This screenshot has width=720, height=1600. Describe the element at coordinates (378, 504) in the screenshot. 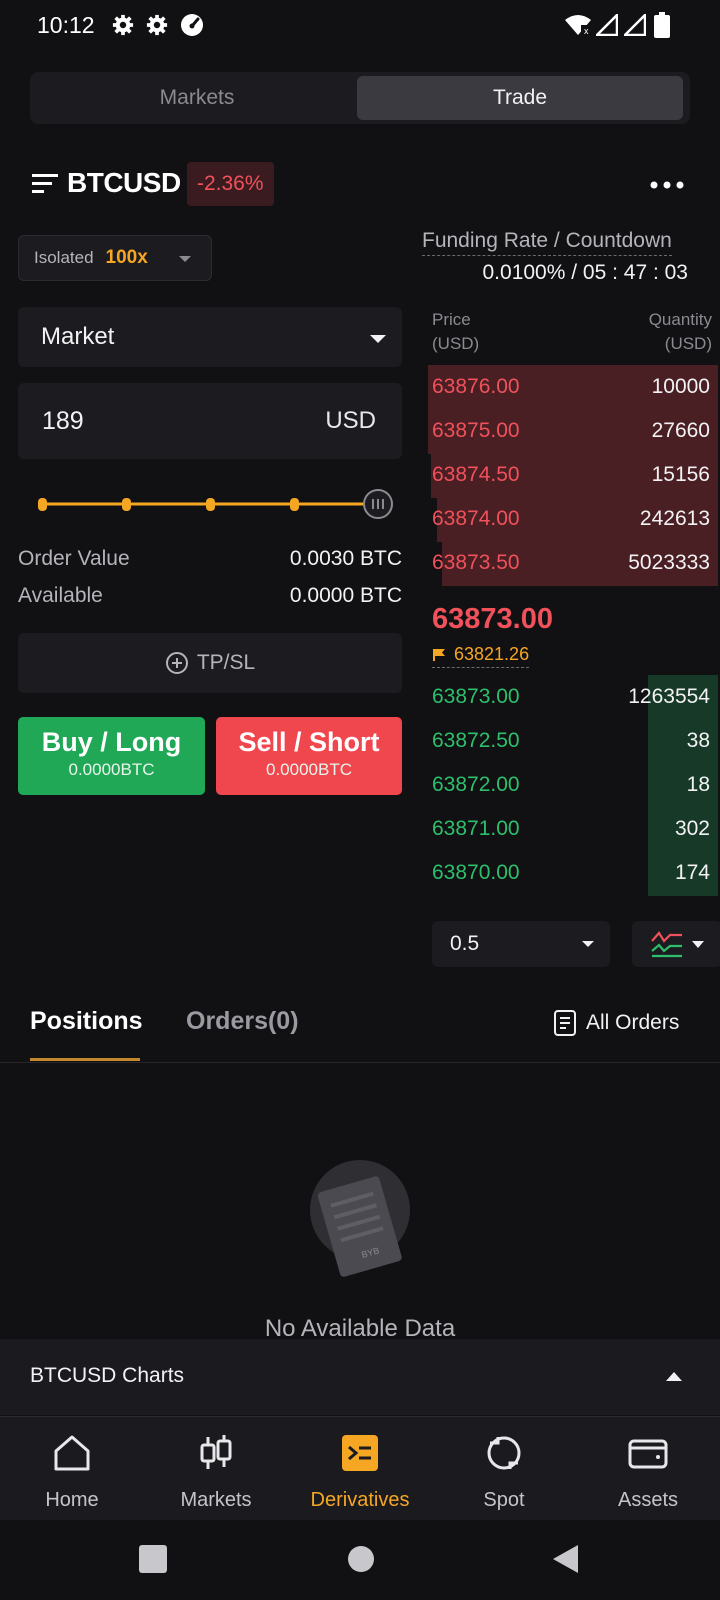

I see `slider-handle` at that location.